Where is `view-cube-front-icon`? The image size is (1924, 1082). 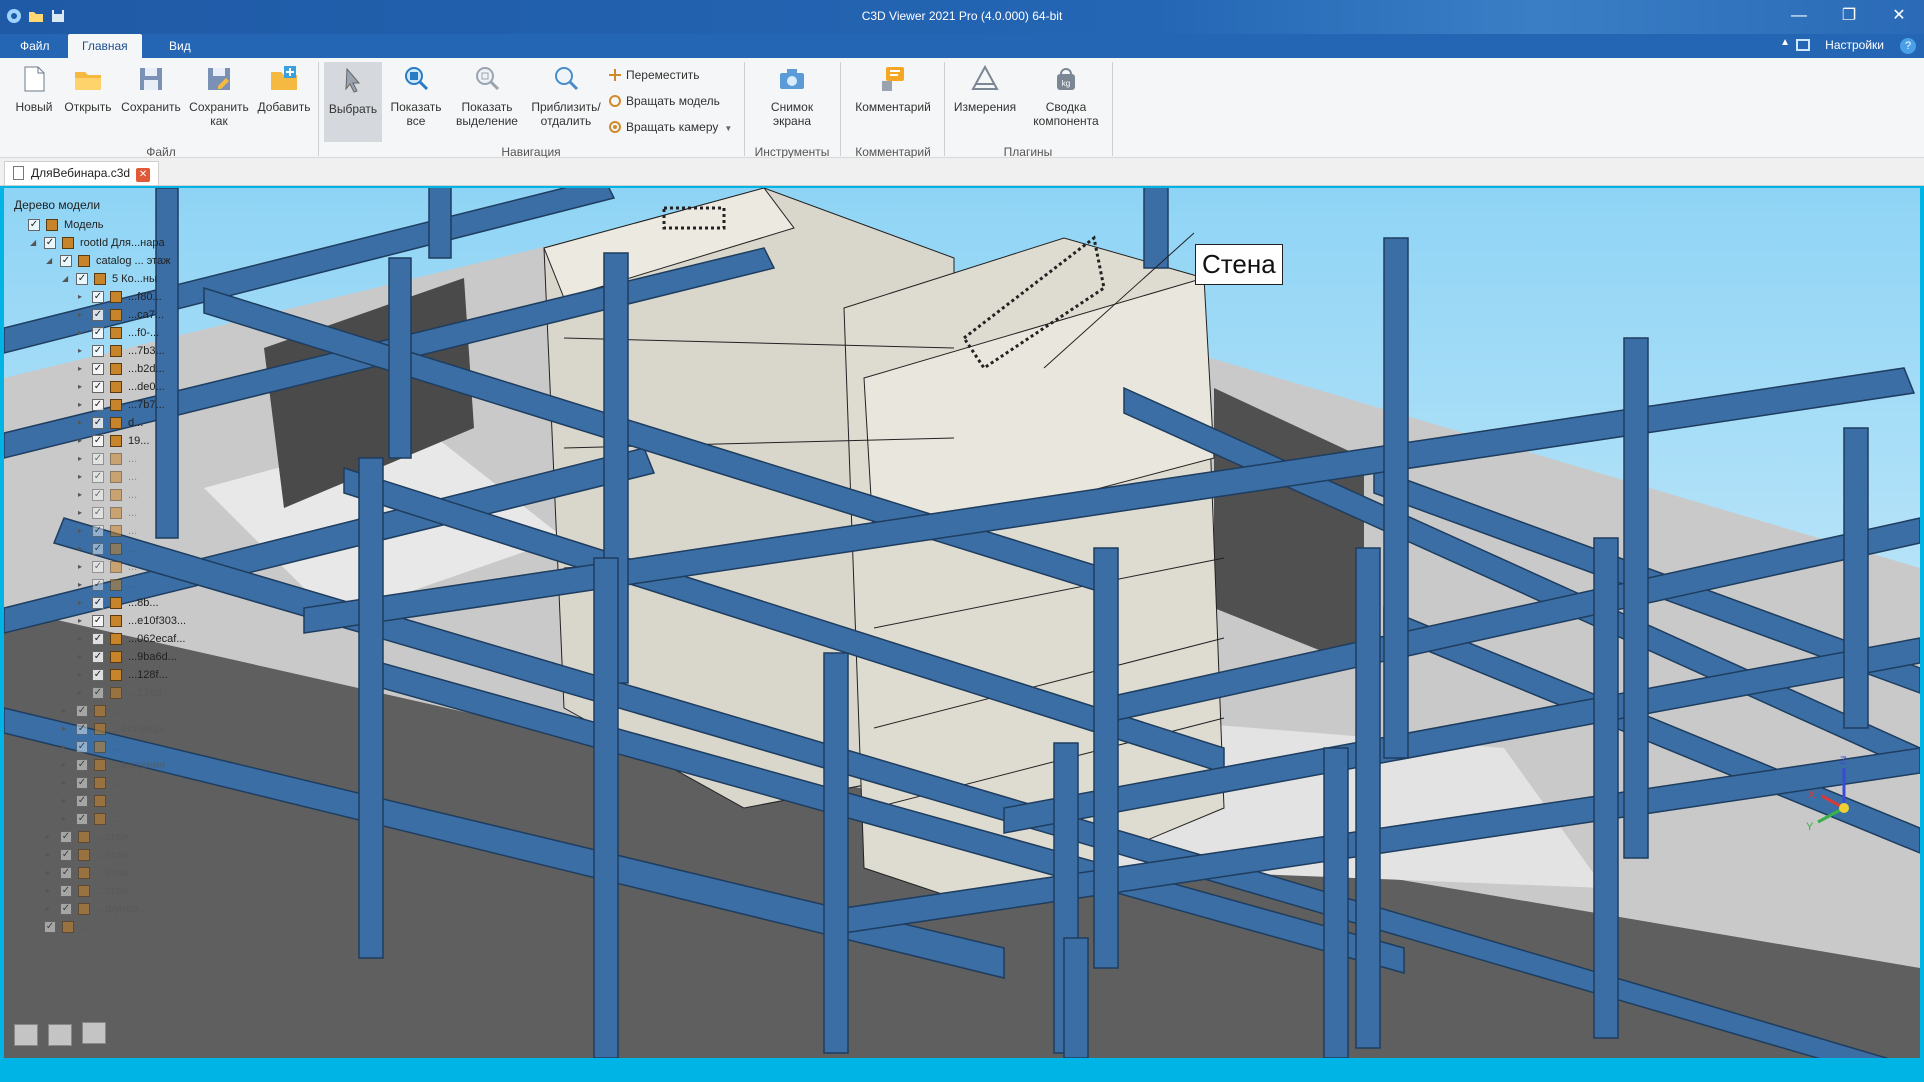 view-cube-front-icon is located at coordinates (26, 1035).